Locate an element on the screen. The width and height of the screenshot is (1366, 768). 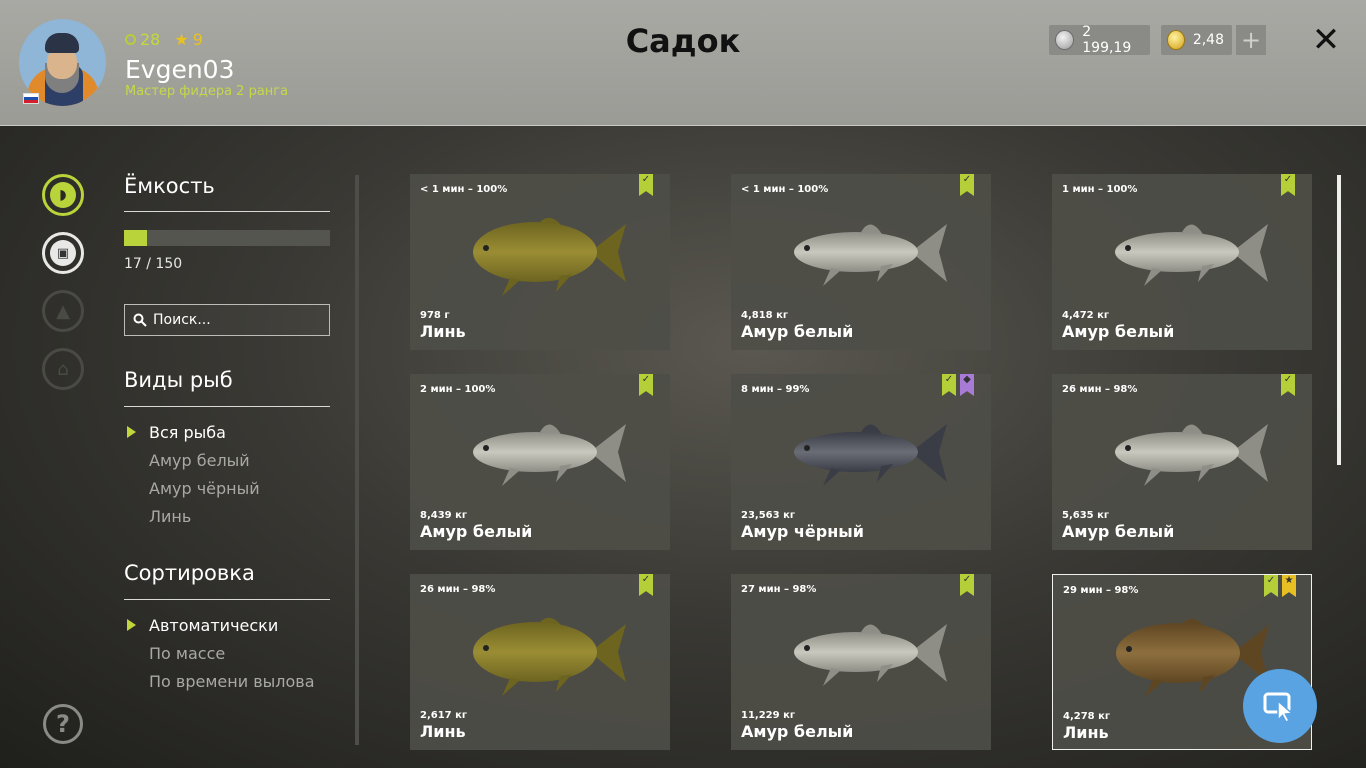
fish-card: 27 мин – 98% 11,229 кг Амур белый ✓ is located at coordinates (861, 662).